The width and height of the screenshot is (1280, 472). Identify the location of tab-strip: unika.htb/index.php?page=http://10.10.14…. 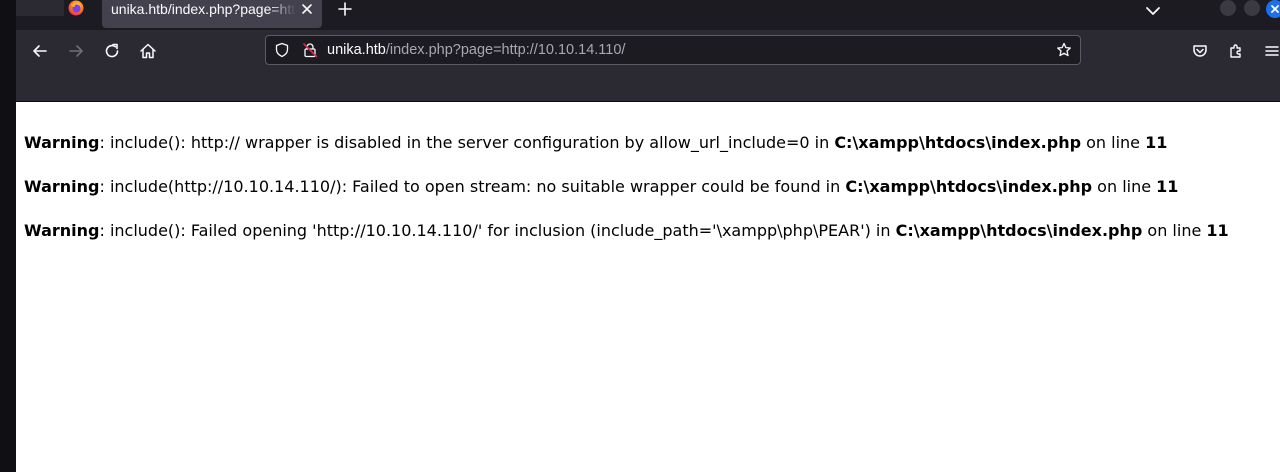
(648, 15).